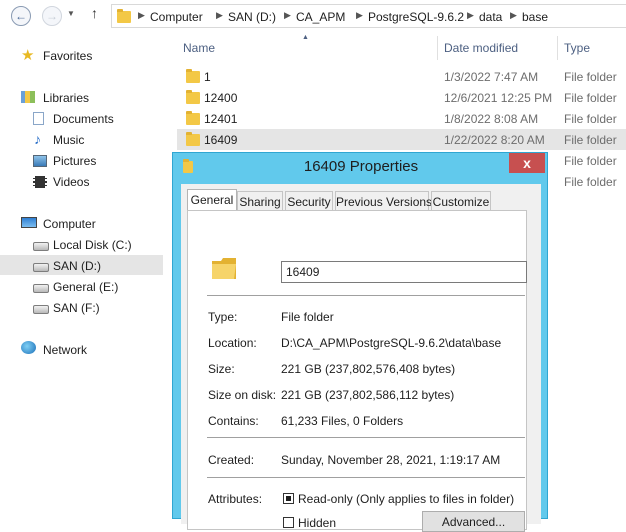 The width and height of the screenshot is (626, 532). Describe the element at coordinates (94, 13) in the screenshot. I see `up-arrow-icon: ↑` at that location.